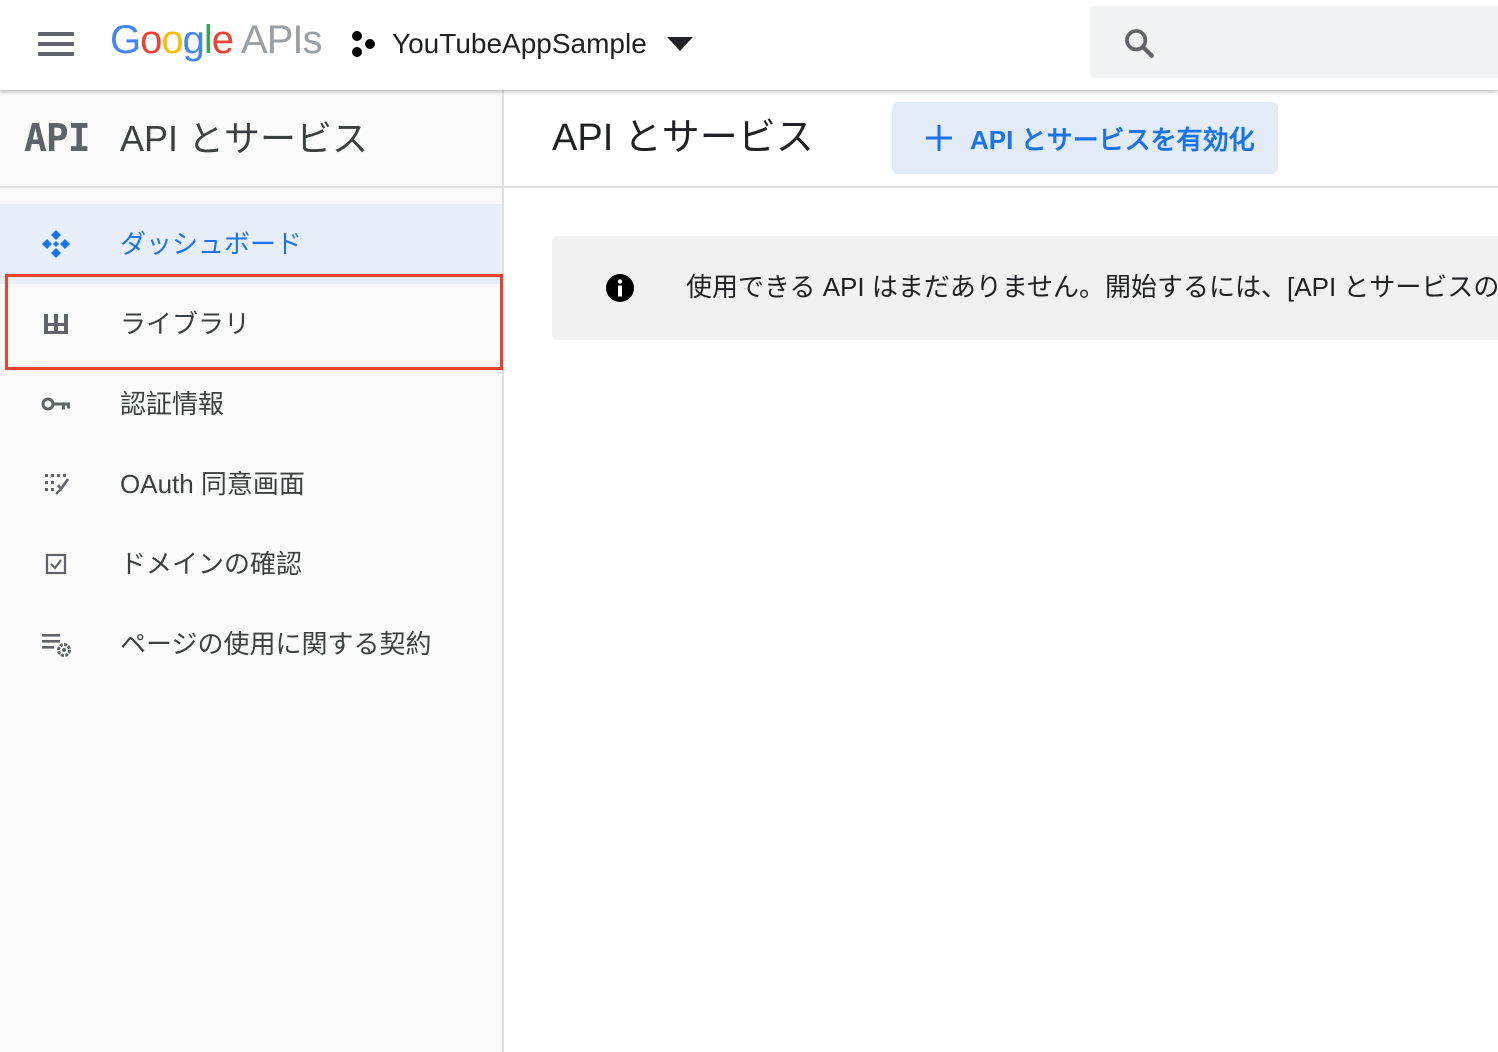 The image size is (1498, 1052). Describe the element at coordinates (56, 324) in the screenshot. I see `library-icon` at that location.